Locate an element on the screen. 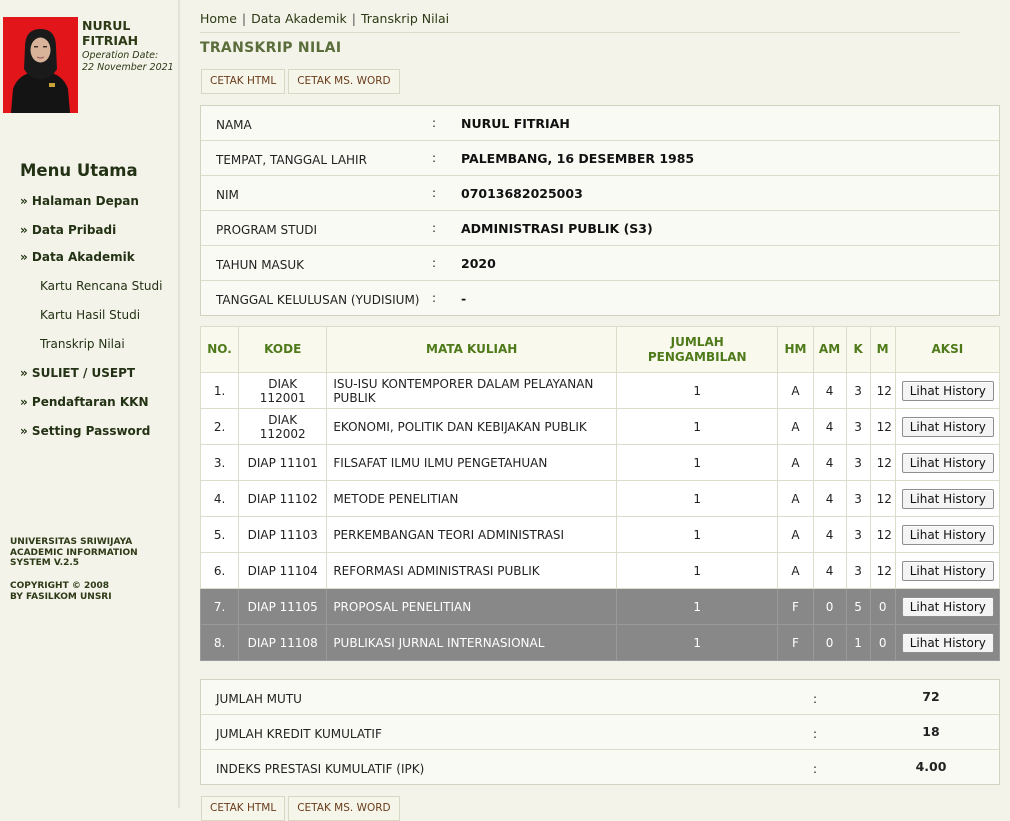 The image size is (1010, 821). col-header-hm: HM is located at coordinates (795, 349).